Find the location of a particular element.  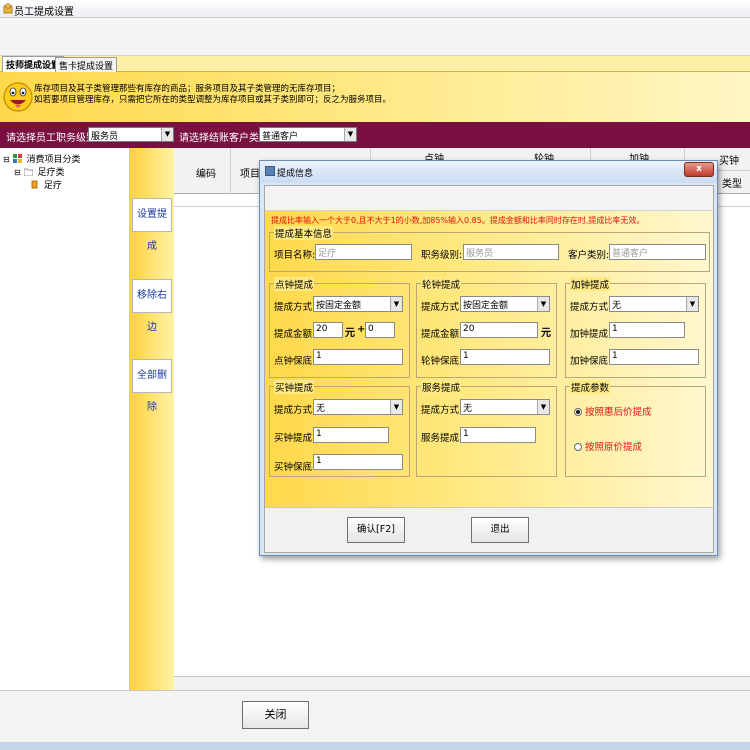

rotate-floor-label: 轮钟保底: is located at coordinates (442, 361).